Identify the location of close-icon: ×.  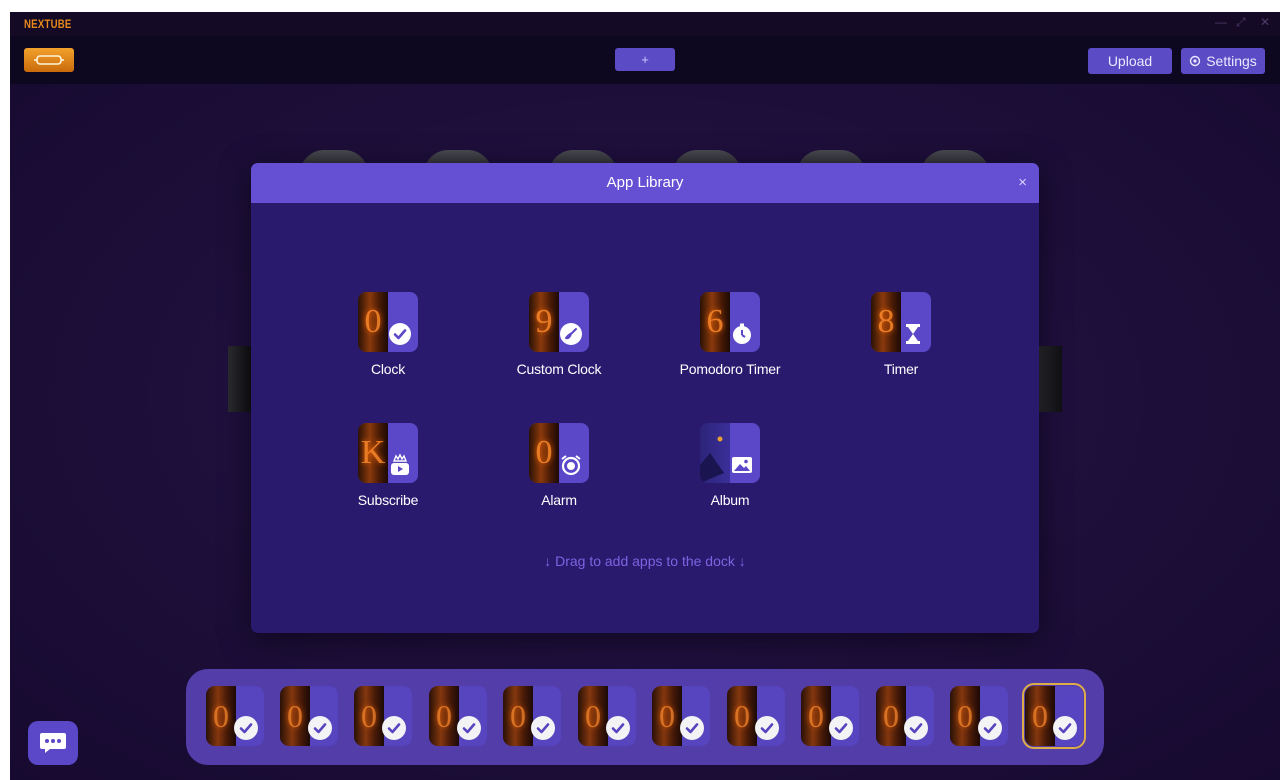
(1022, 182).